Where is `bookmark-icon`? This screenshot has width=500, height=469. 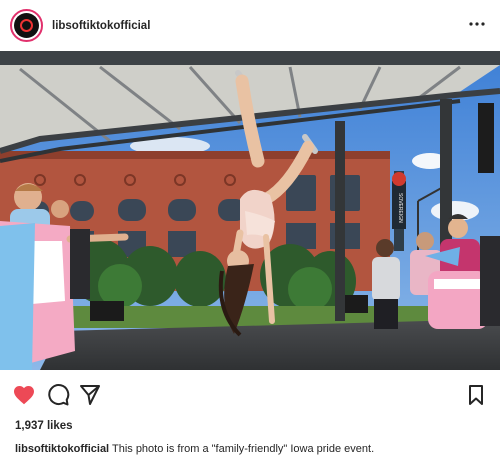
bookmark-icon is located at coordinates (476, 395).